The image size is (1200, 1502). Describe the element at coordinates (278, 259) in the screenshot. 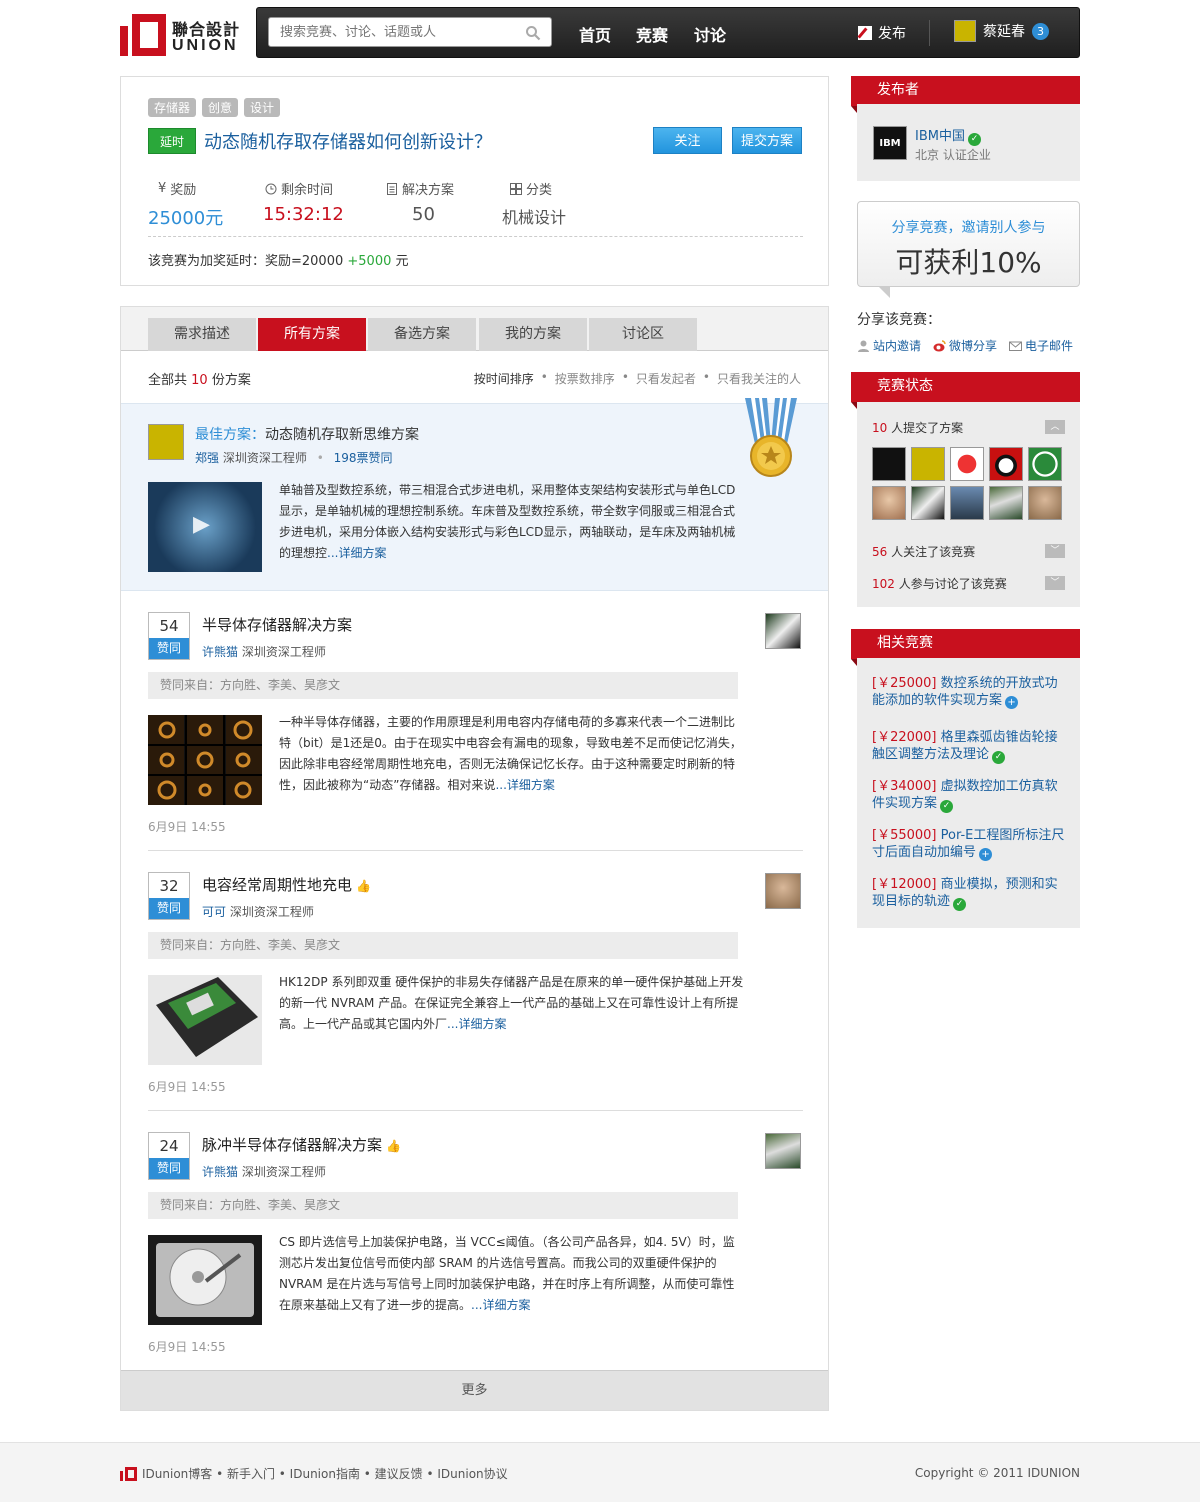

I see `prize-note: 该竞赛为加奖延时：奖励=20000 +5000 元` at that location.